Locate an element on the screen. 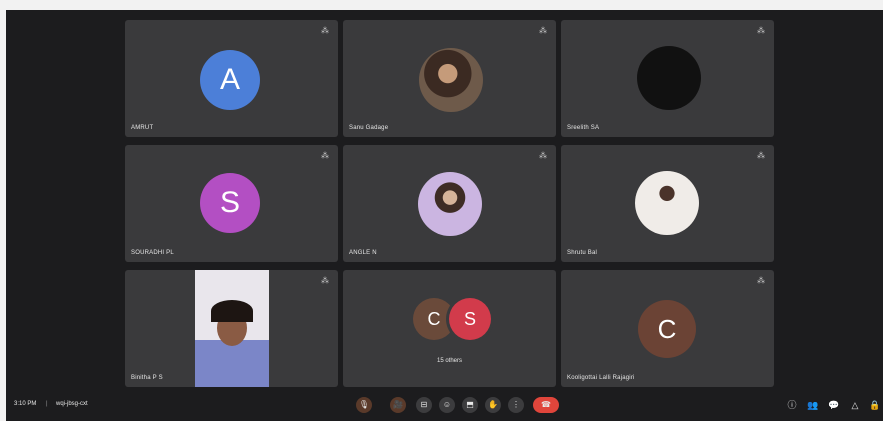 This screenshot has height=421, width=883. others-tile: C S 15 others is located at coordinates (449, 328).